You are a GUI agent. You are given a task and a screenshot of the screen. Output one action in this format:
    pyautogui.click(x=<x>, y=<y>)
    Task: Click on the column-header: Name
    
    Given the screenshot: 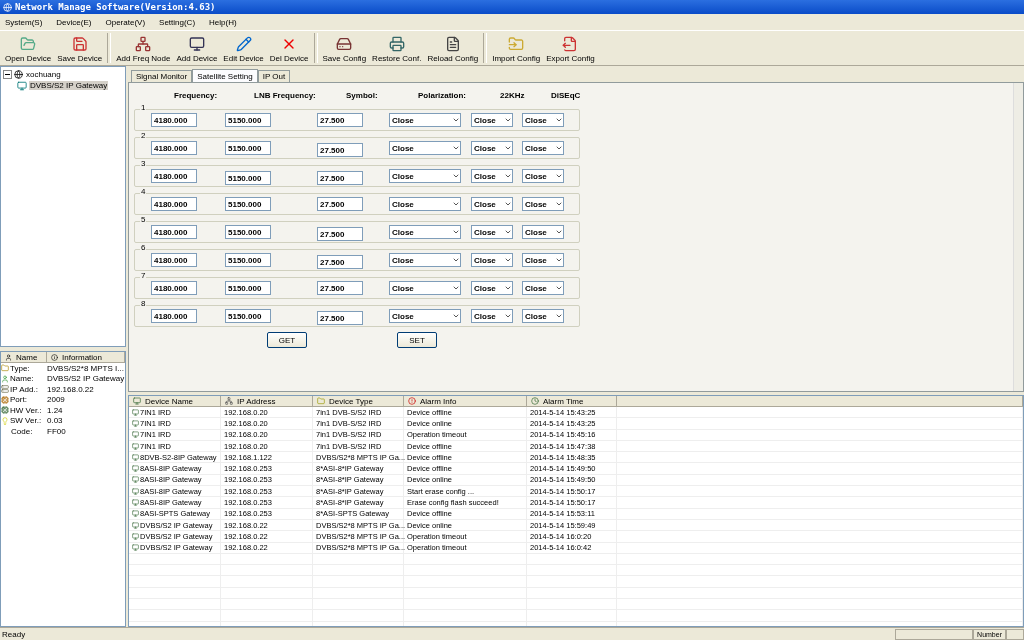 What is the action you would take?
    pyautogui.click(x=24, y=357)
    